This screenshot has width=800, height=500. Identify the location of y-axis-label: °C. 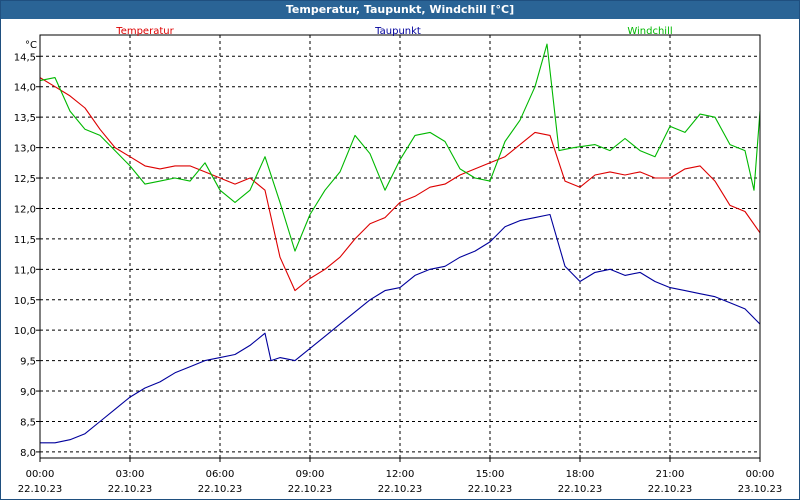
(31, 45).